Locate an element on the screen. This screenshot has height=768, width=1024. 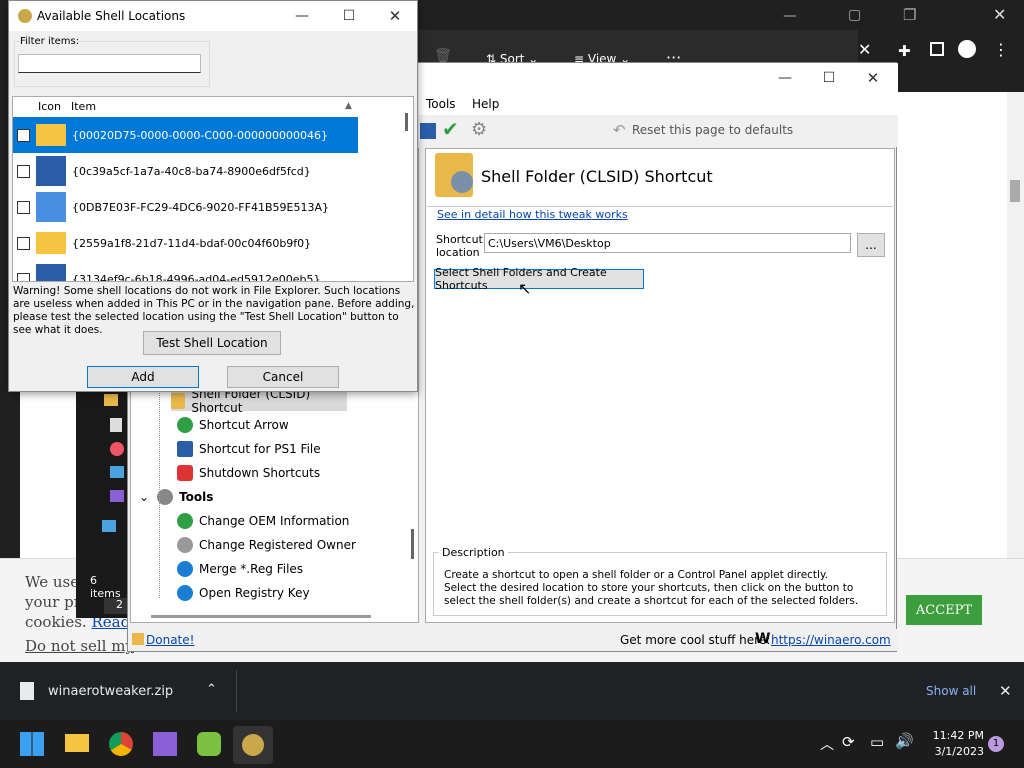
network-icon is located at coordinates (109, 526).